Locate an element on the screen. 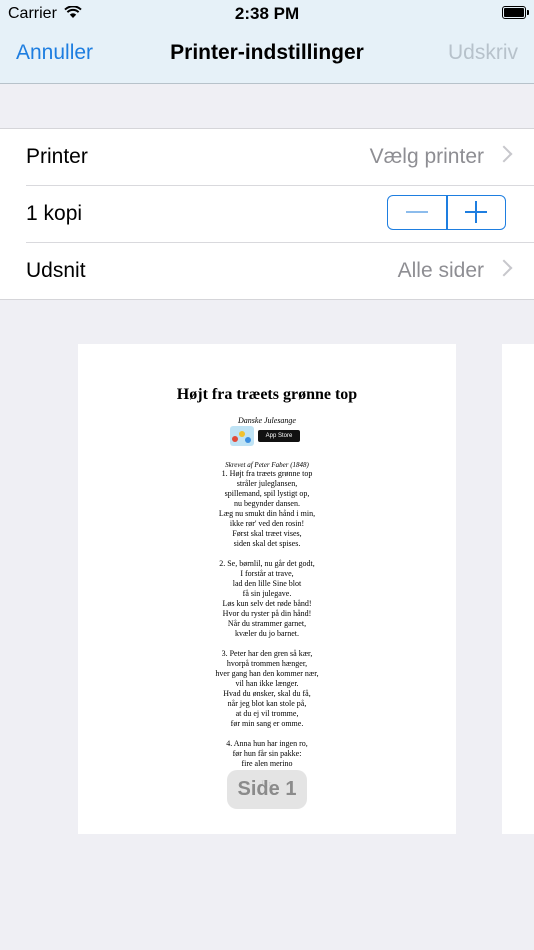 The width and height of the screenshot is (534, 950). app-store-badge: App Store is located at coordinates (279, 436).